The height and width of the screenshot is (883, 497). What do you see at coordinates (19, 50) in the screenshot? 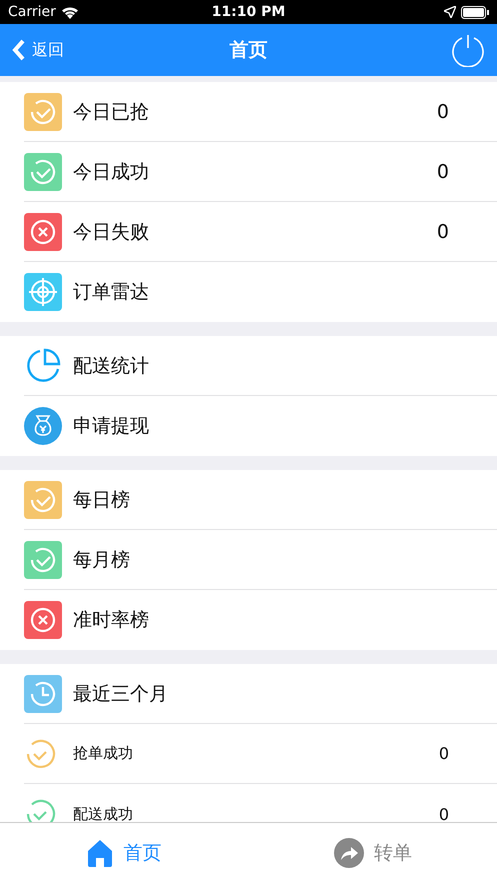
I see `chevron-left-icon` at bounding box center [19, 50].